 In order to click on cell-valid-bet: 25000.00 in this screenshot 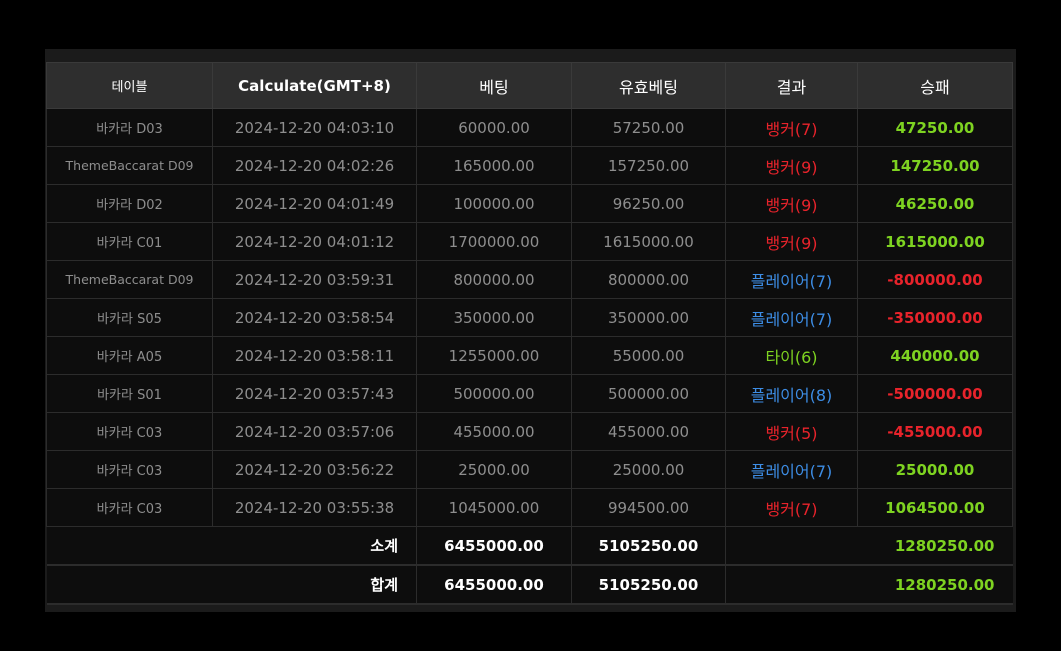, I will do `click(648, 469)`.